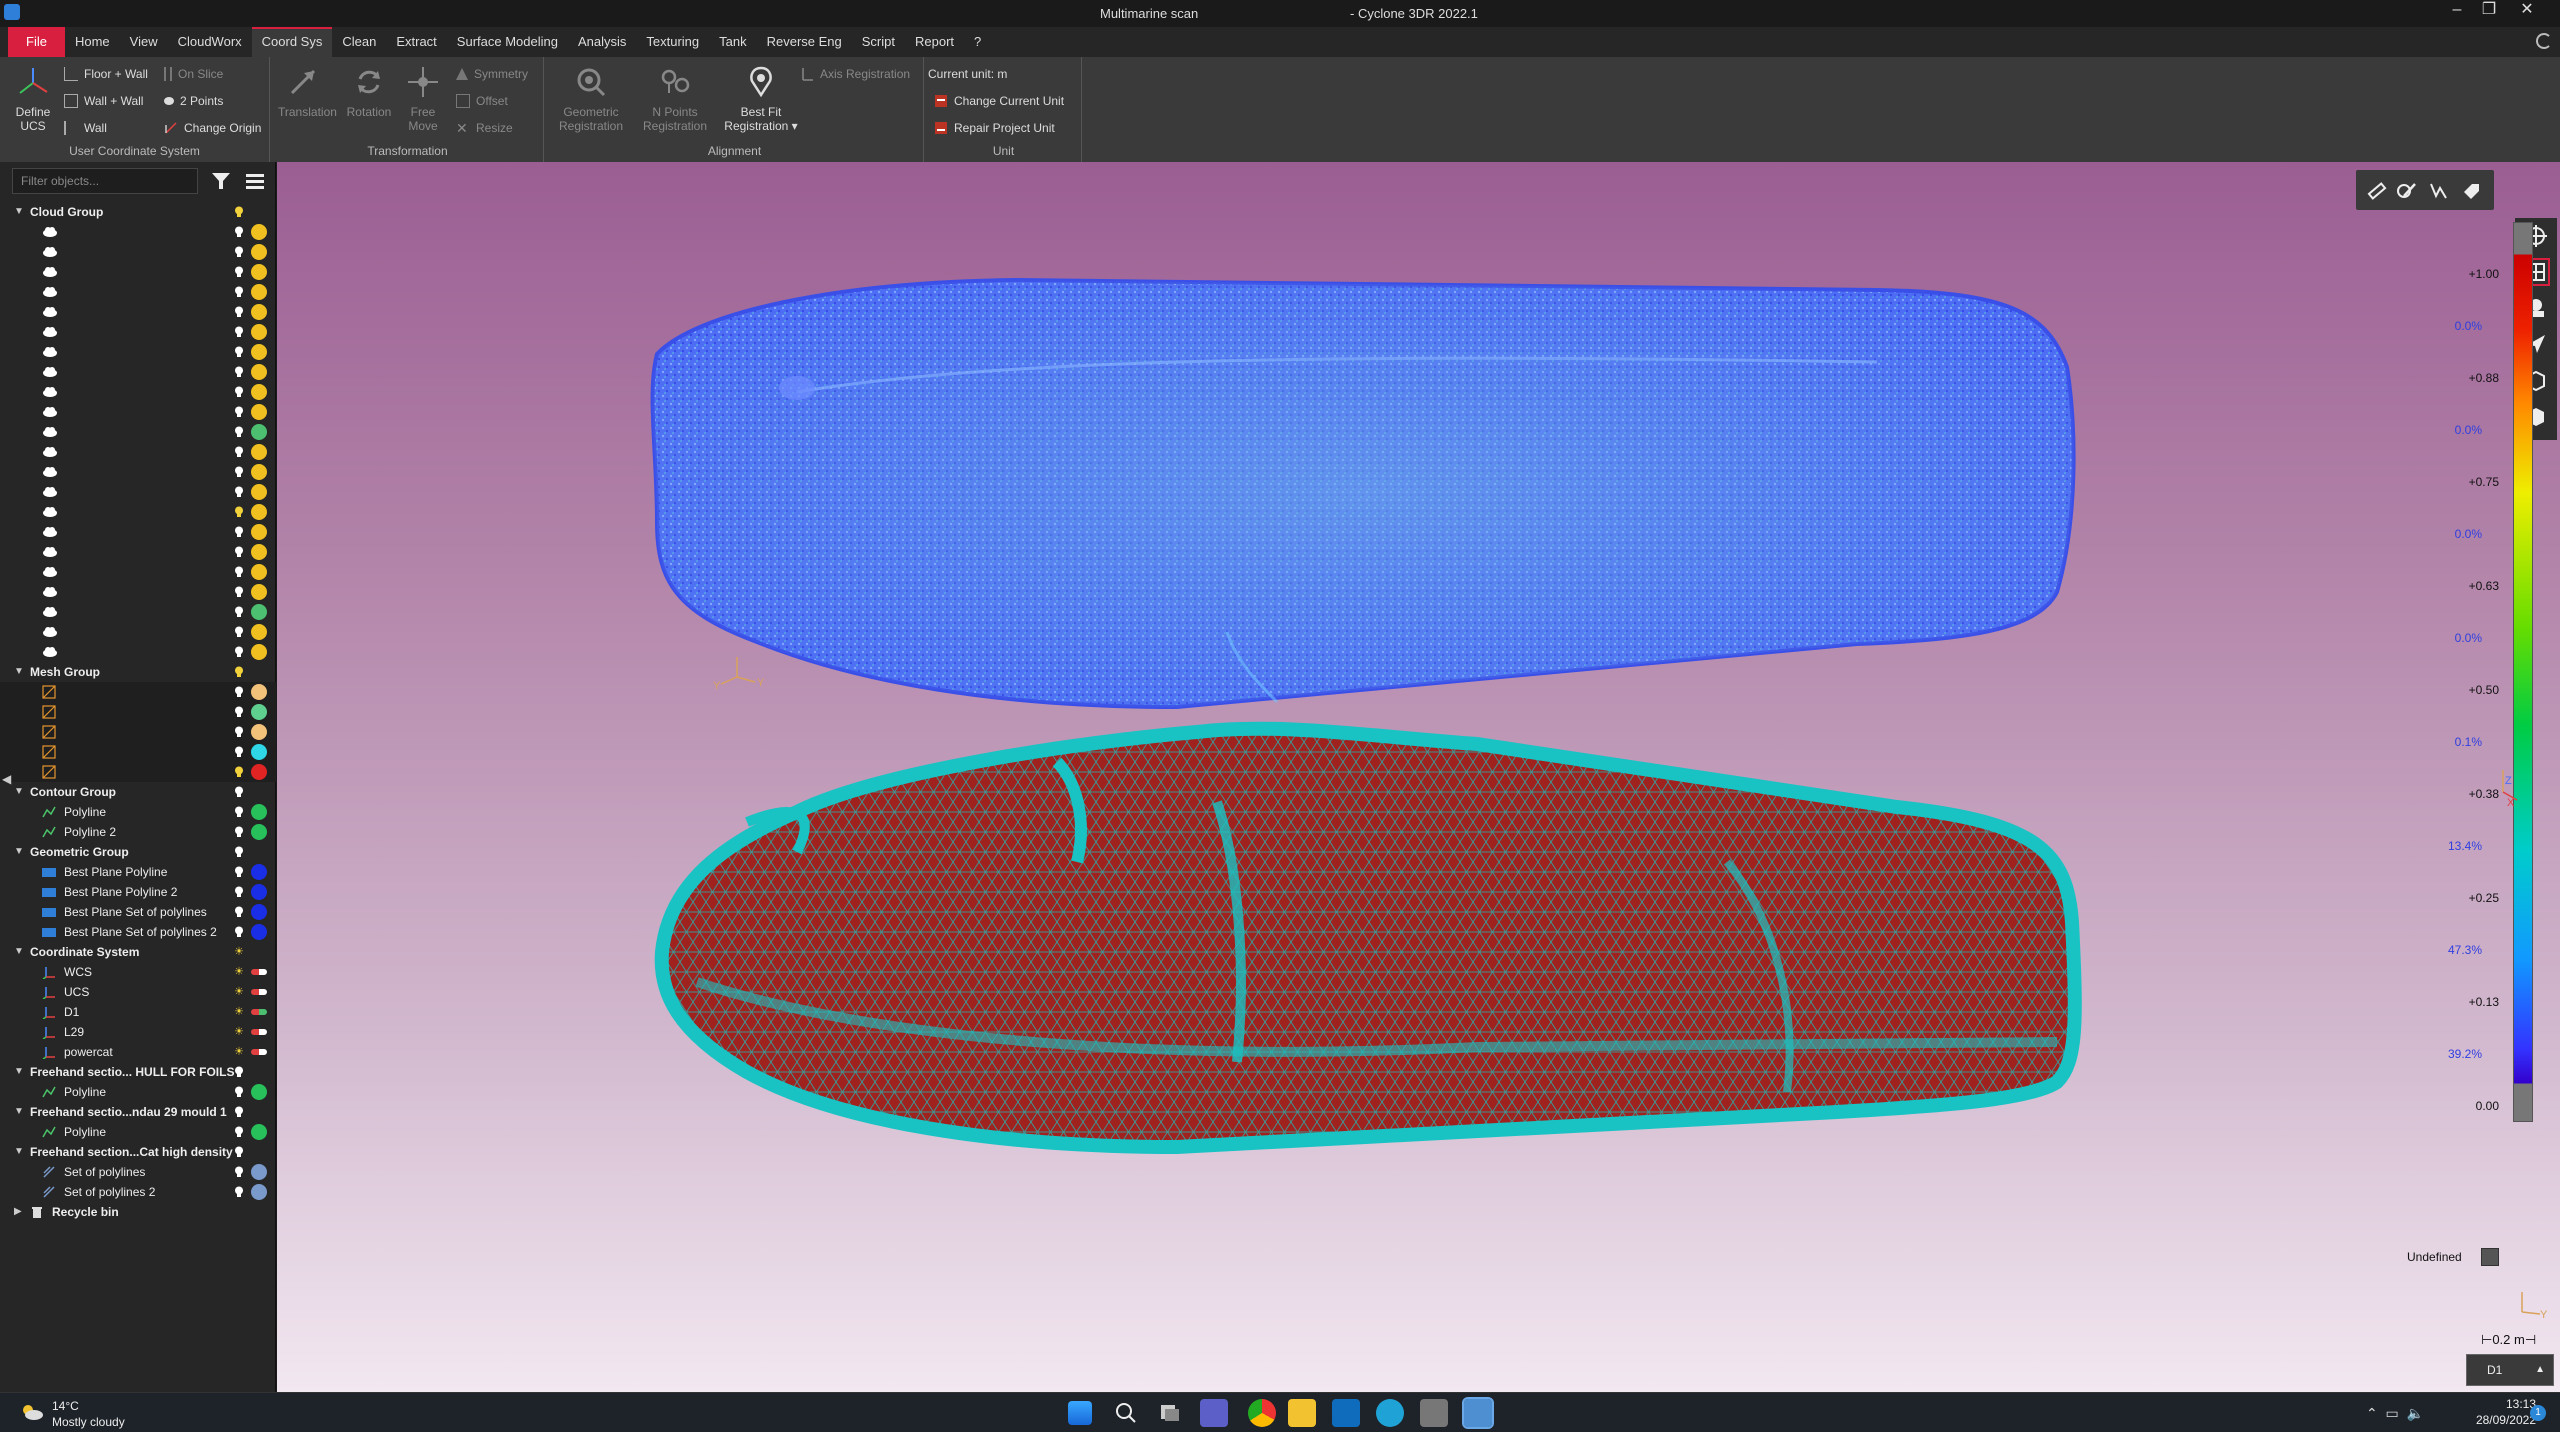 The width and height of the screenshot is (2560, 1432). What do you see at coordinates (994, 128) in the screenshot?
I see `repair-unit-button: Repair Project Unit` at bounding box center [994, 128].